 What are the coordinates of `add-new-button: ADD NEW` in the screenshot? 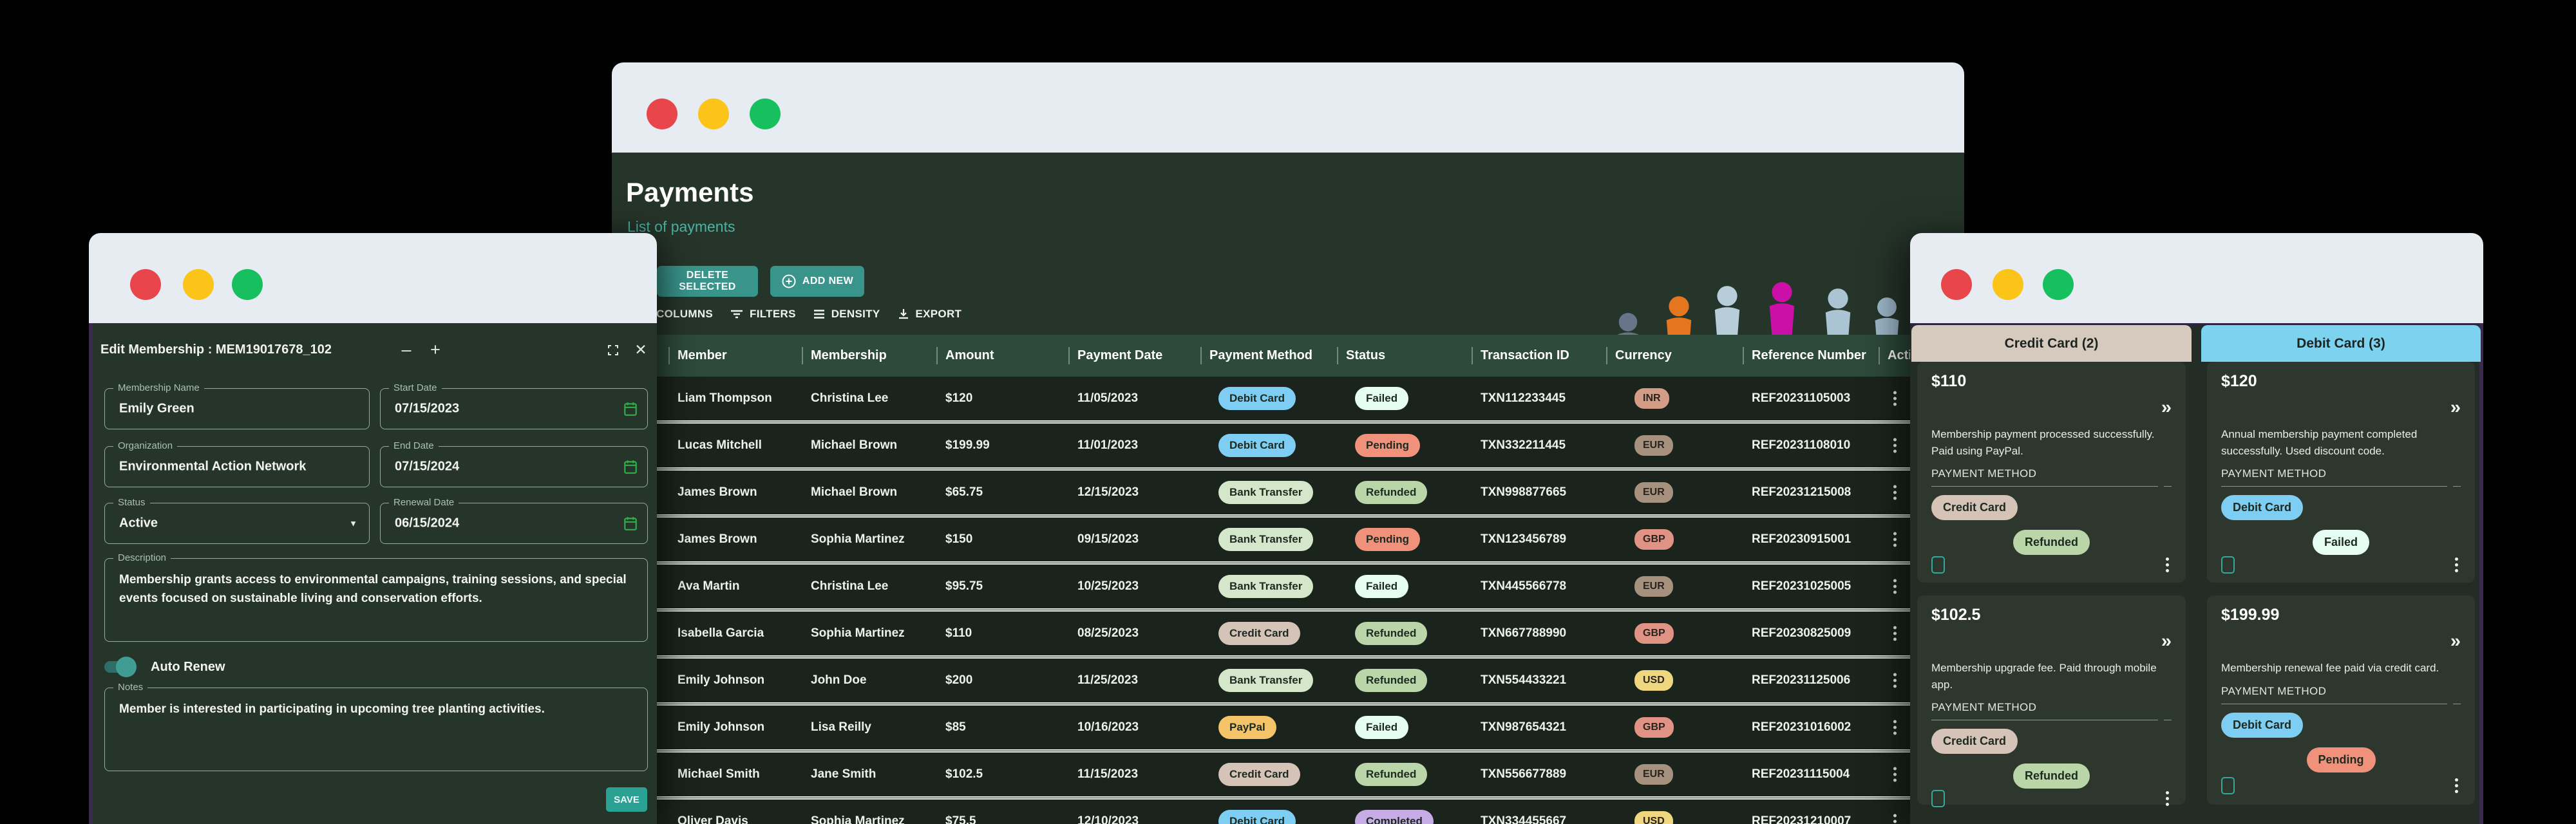 It's located at (817, 281).